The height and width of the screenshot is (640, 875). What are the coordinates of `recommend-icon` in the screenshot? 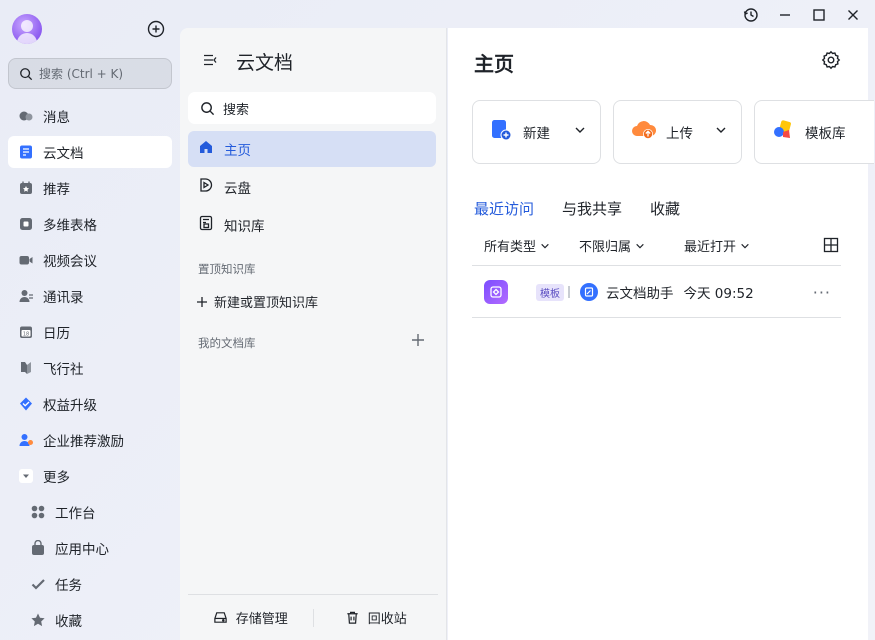 It's located at (26, 188).